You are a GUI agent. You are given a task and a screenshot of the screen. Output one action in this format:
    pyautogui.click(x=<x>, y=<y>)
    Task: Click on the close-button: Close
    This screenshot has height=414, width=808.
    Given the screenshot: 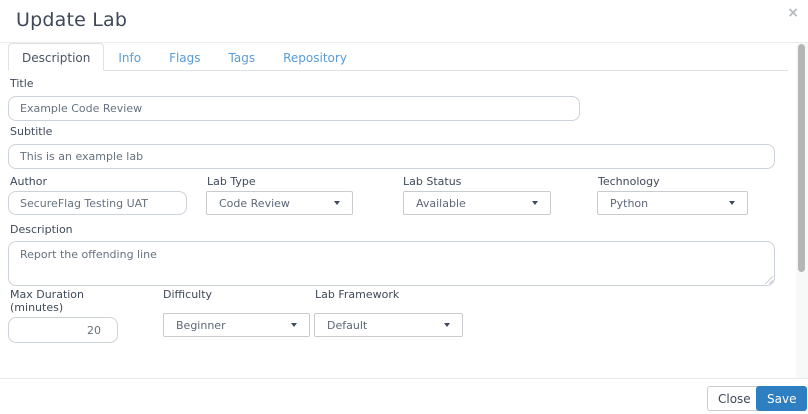 What is the action you would take?
    pyautogui.click(x=734, y=398)
    